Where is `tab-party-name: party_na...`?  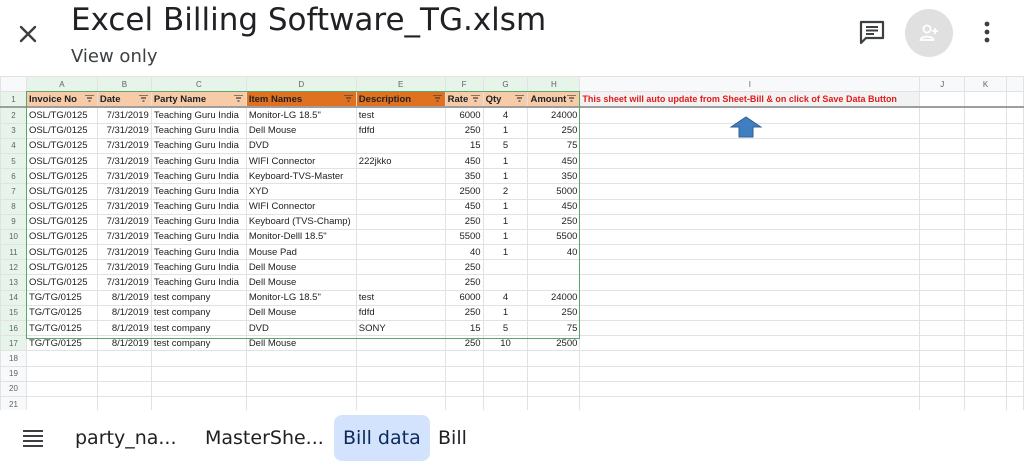 tab-party-name: party_na... is located at coordinates (126, 438).